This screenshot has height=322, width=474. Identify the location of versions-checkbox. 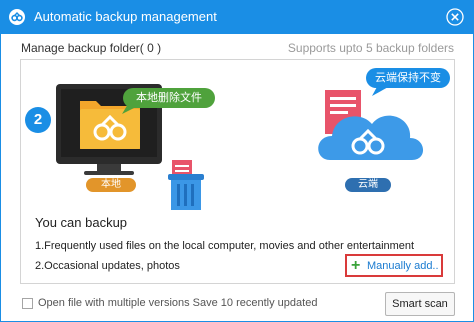
(27, 303).